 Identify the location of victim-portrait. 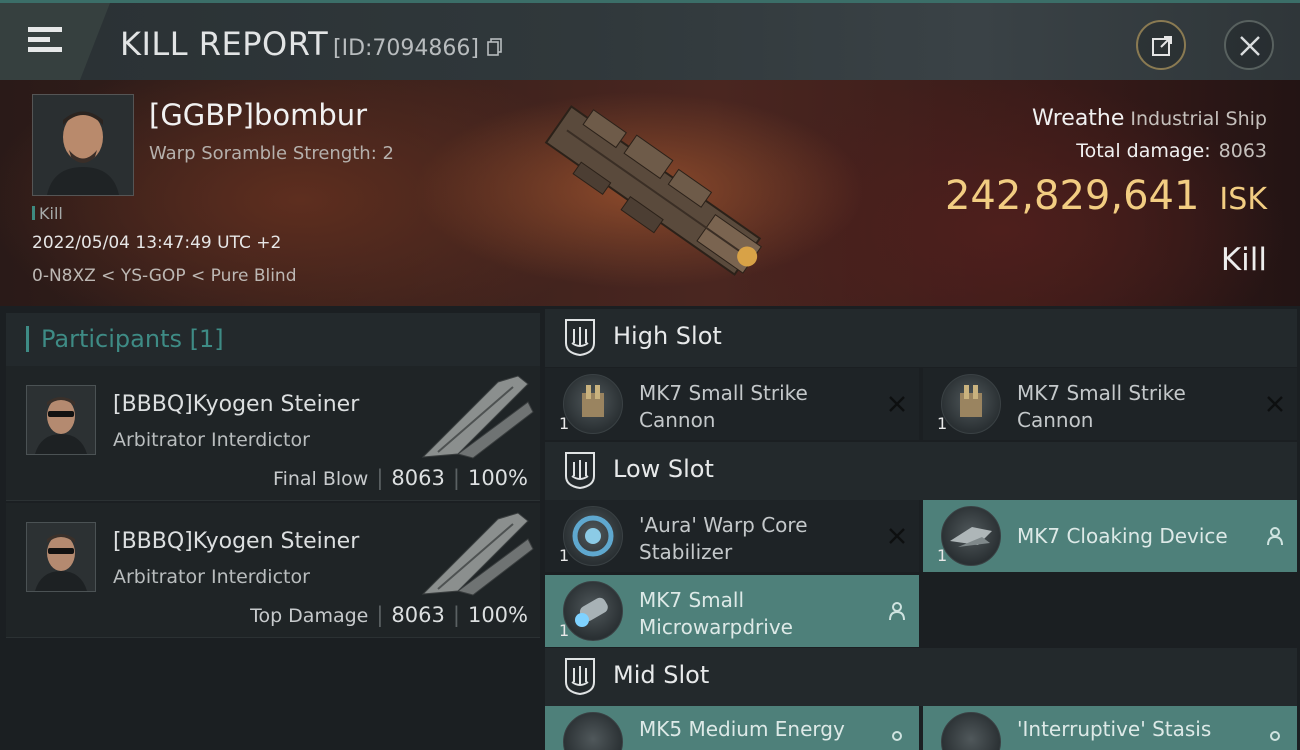
(83, 145).